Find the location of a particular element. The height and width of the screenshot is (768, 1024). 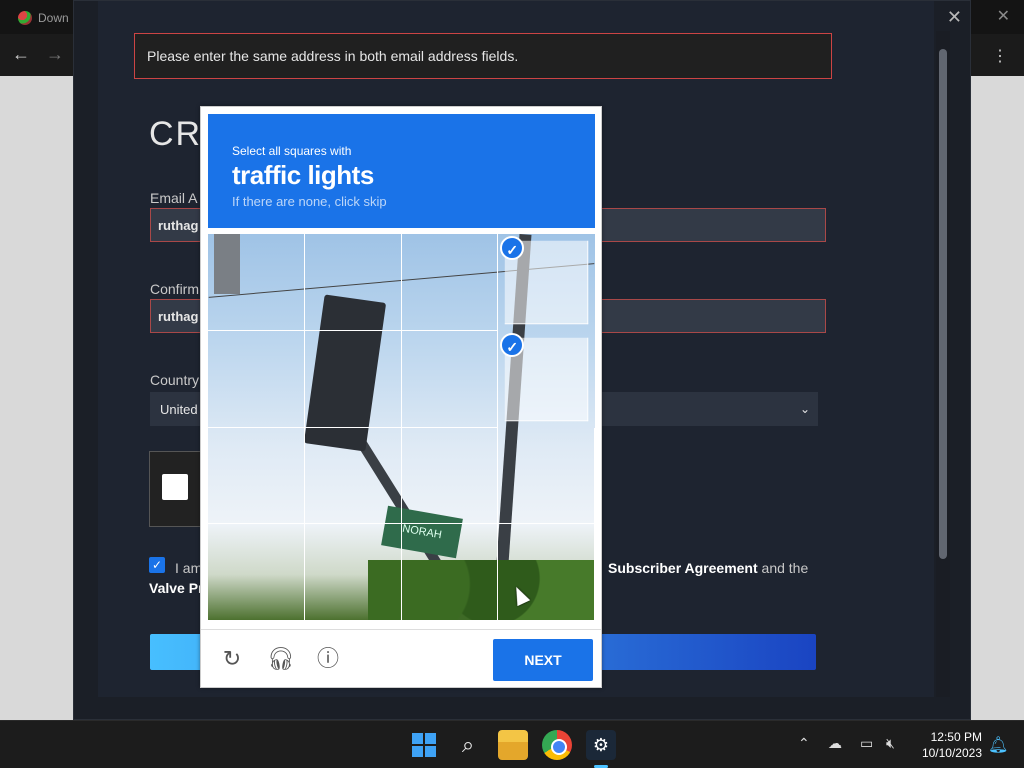

windows-start-icon is located at coordinates (424, 745).